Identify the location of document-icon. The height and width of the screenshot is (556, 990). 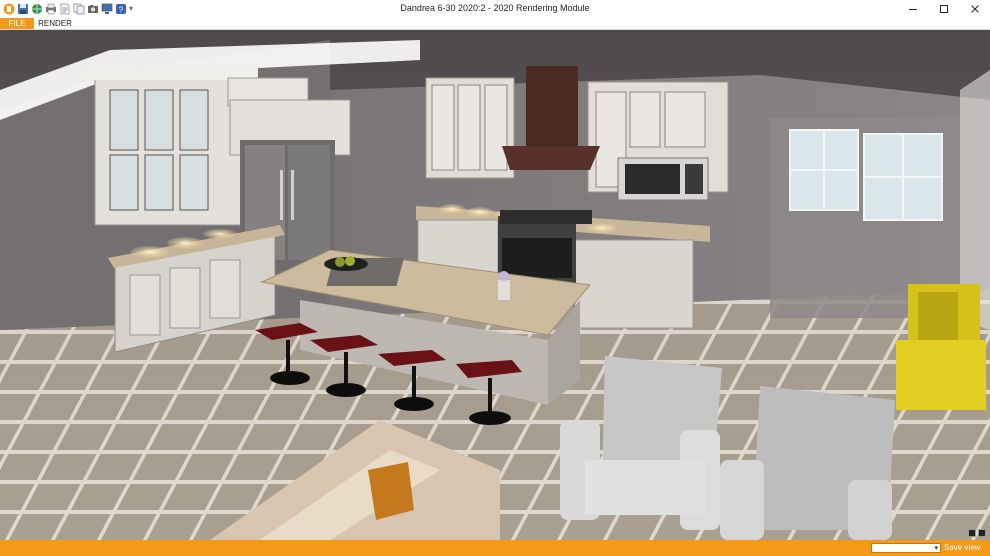
(64, 8).